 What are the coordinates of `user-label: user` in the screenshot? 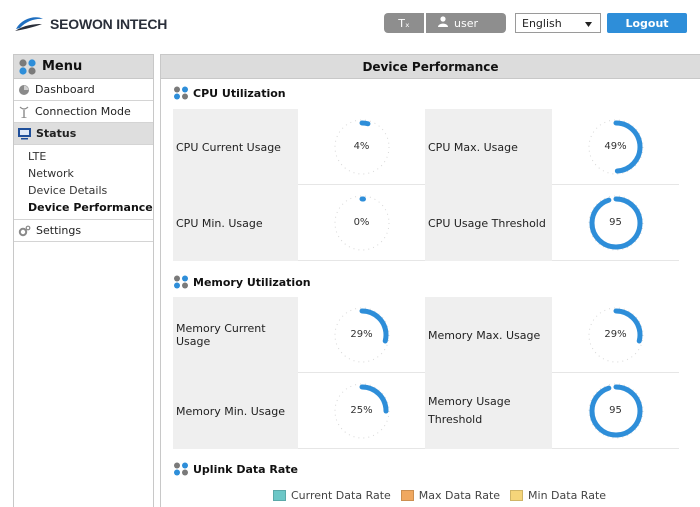 It's located at (466, 23).